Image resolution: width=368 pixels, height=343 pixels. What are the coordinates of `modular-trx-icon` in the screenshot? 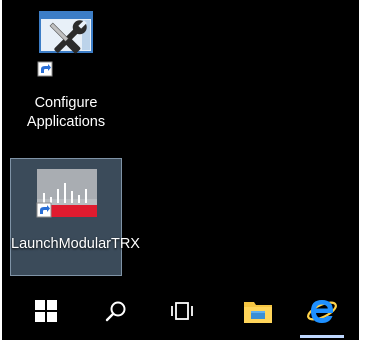 It's located at (66, 193).